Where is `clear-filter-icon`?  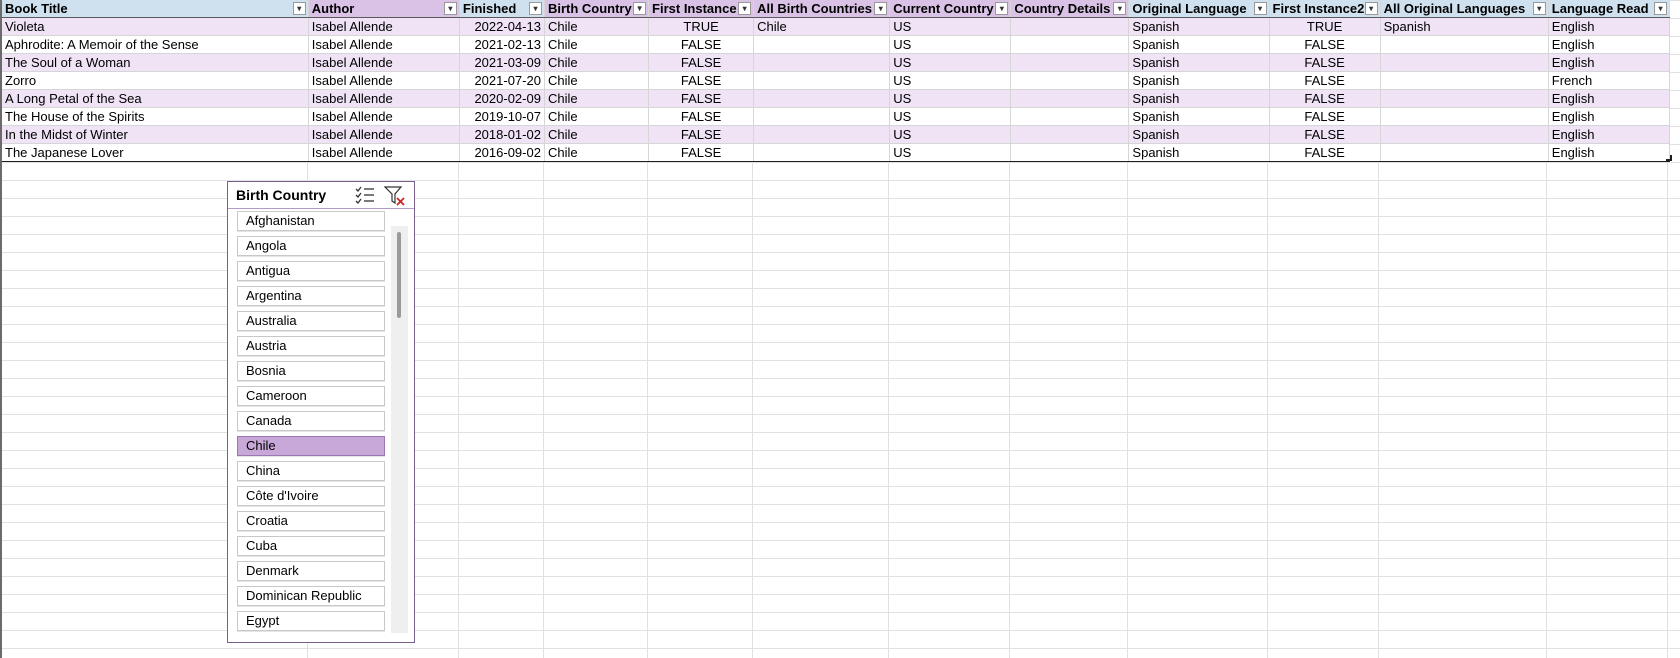
clear-filter-icon is located at coordinates (394, 196).